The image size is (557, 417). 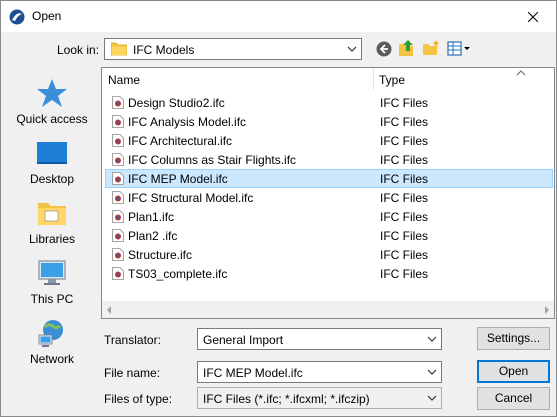 What do you see at coordinates (547, 310) in the screenshot?
I see `scroll-right-icon` at bounding box center [547, 310].